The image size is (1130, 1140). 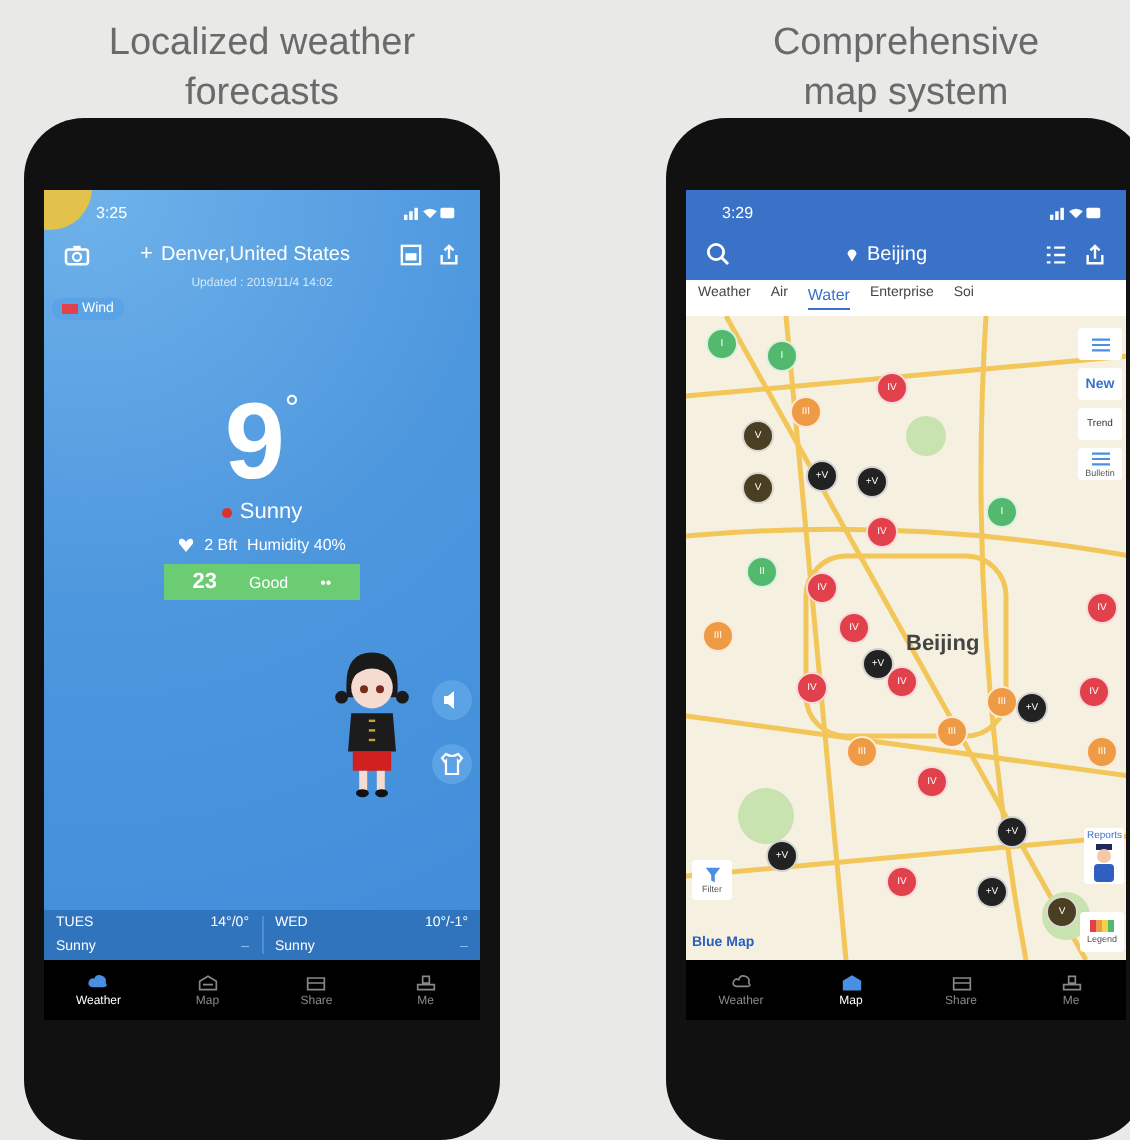 What do you see at coordinates (852, 254) in the screenshot?
I see `pin-icon` at bounding box center [852, 254].